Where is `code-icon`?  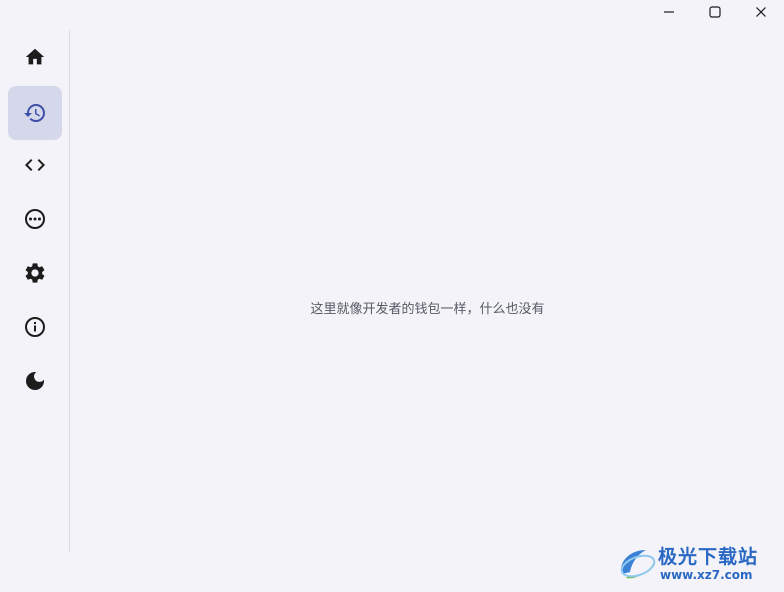
code-icon is located at coordinates (35, 165).